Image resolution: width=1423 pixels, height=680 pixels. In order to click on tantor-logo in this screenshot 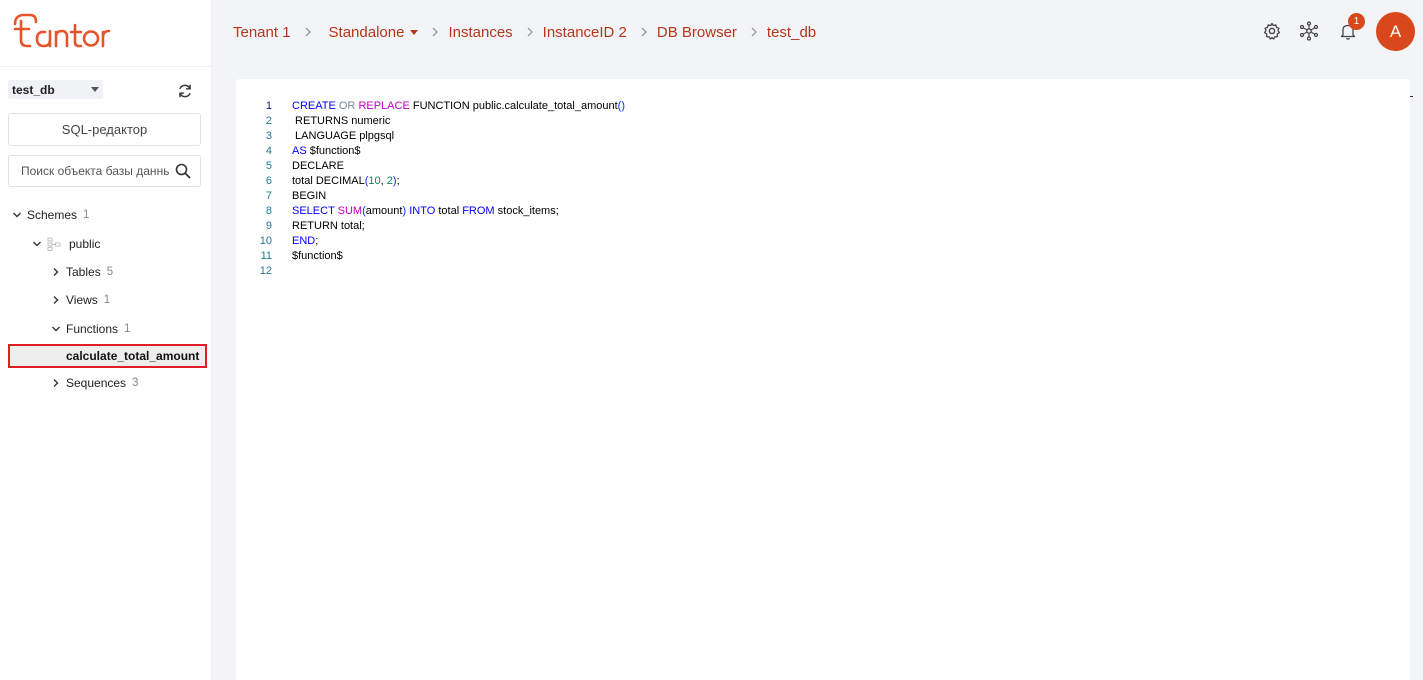, I will do `click(62, 32)`.